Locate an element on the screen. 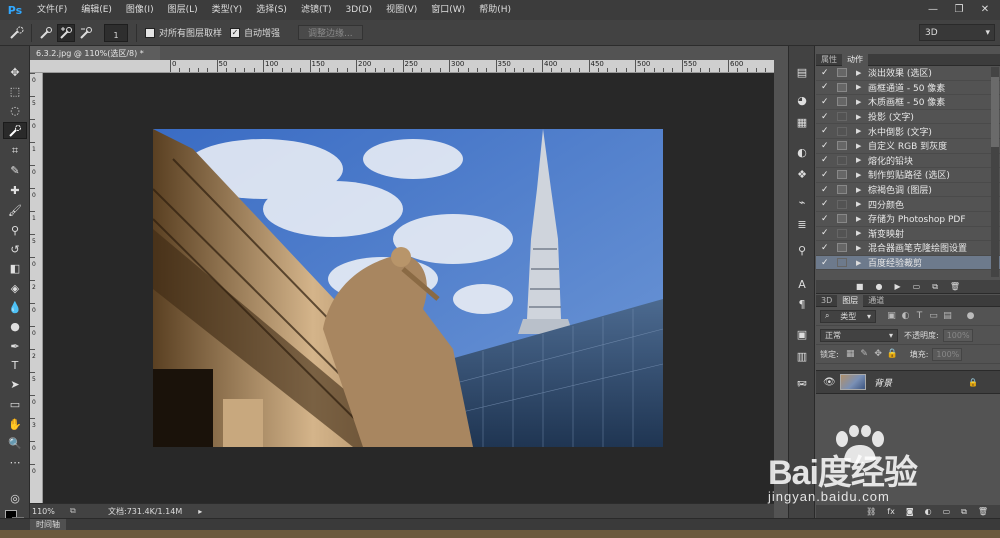 The height and width of the screenshot is (538, 1000). restore-button: ❐ is located at coordinates (959, 9).